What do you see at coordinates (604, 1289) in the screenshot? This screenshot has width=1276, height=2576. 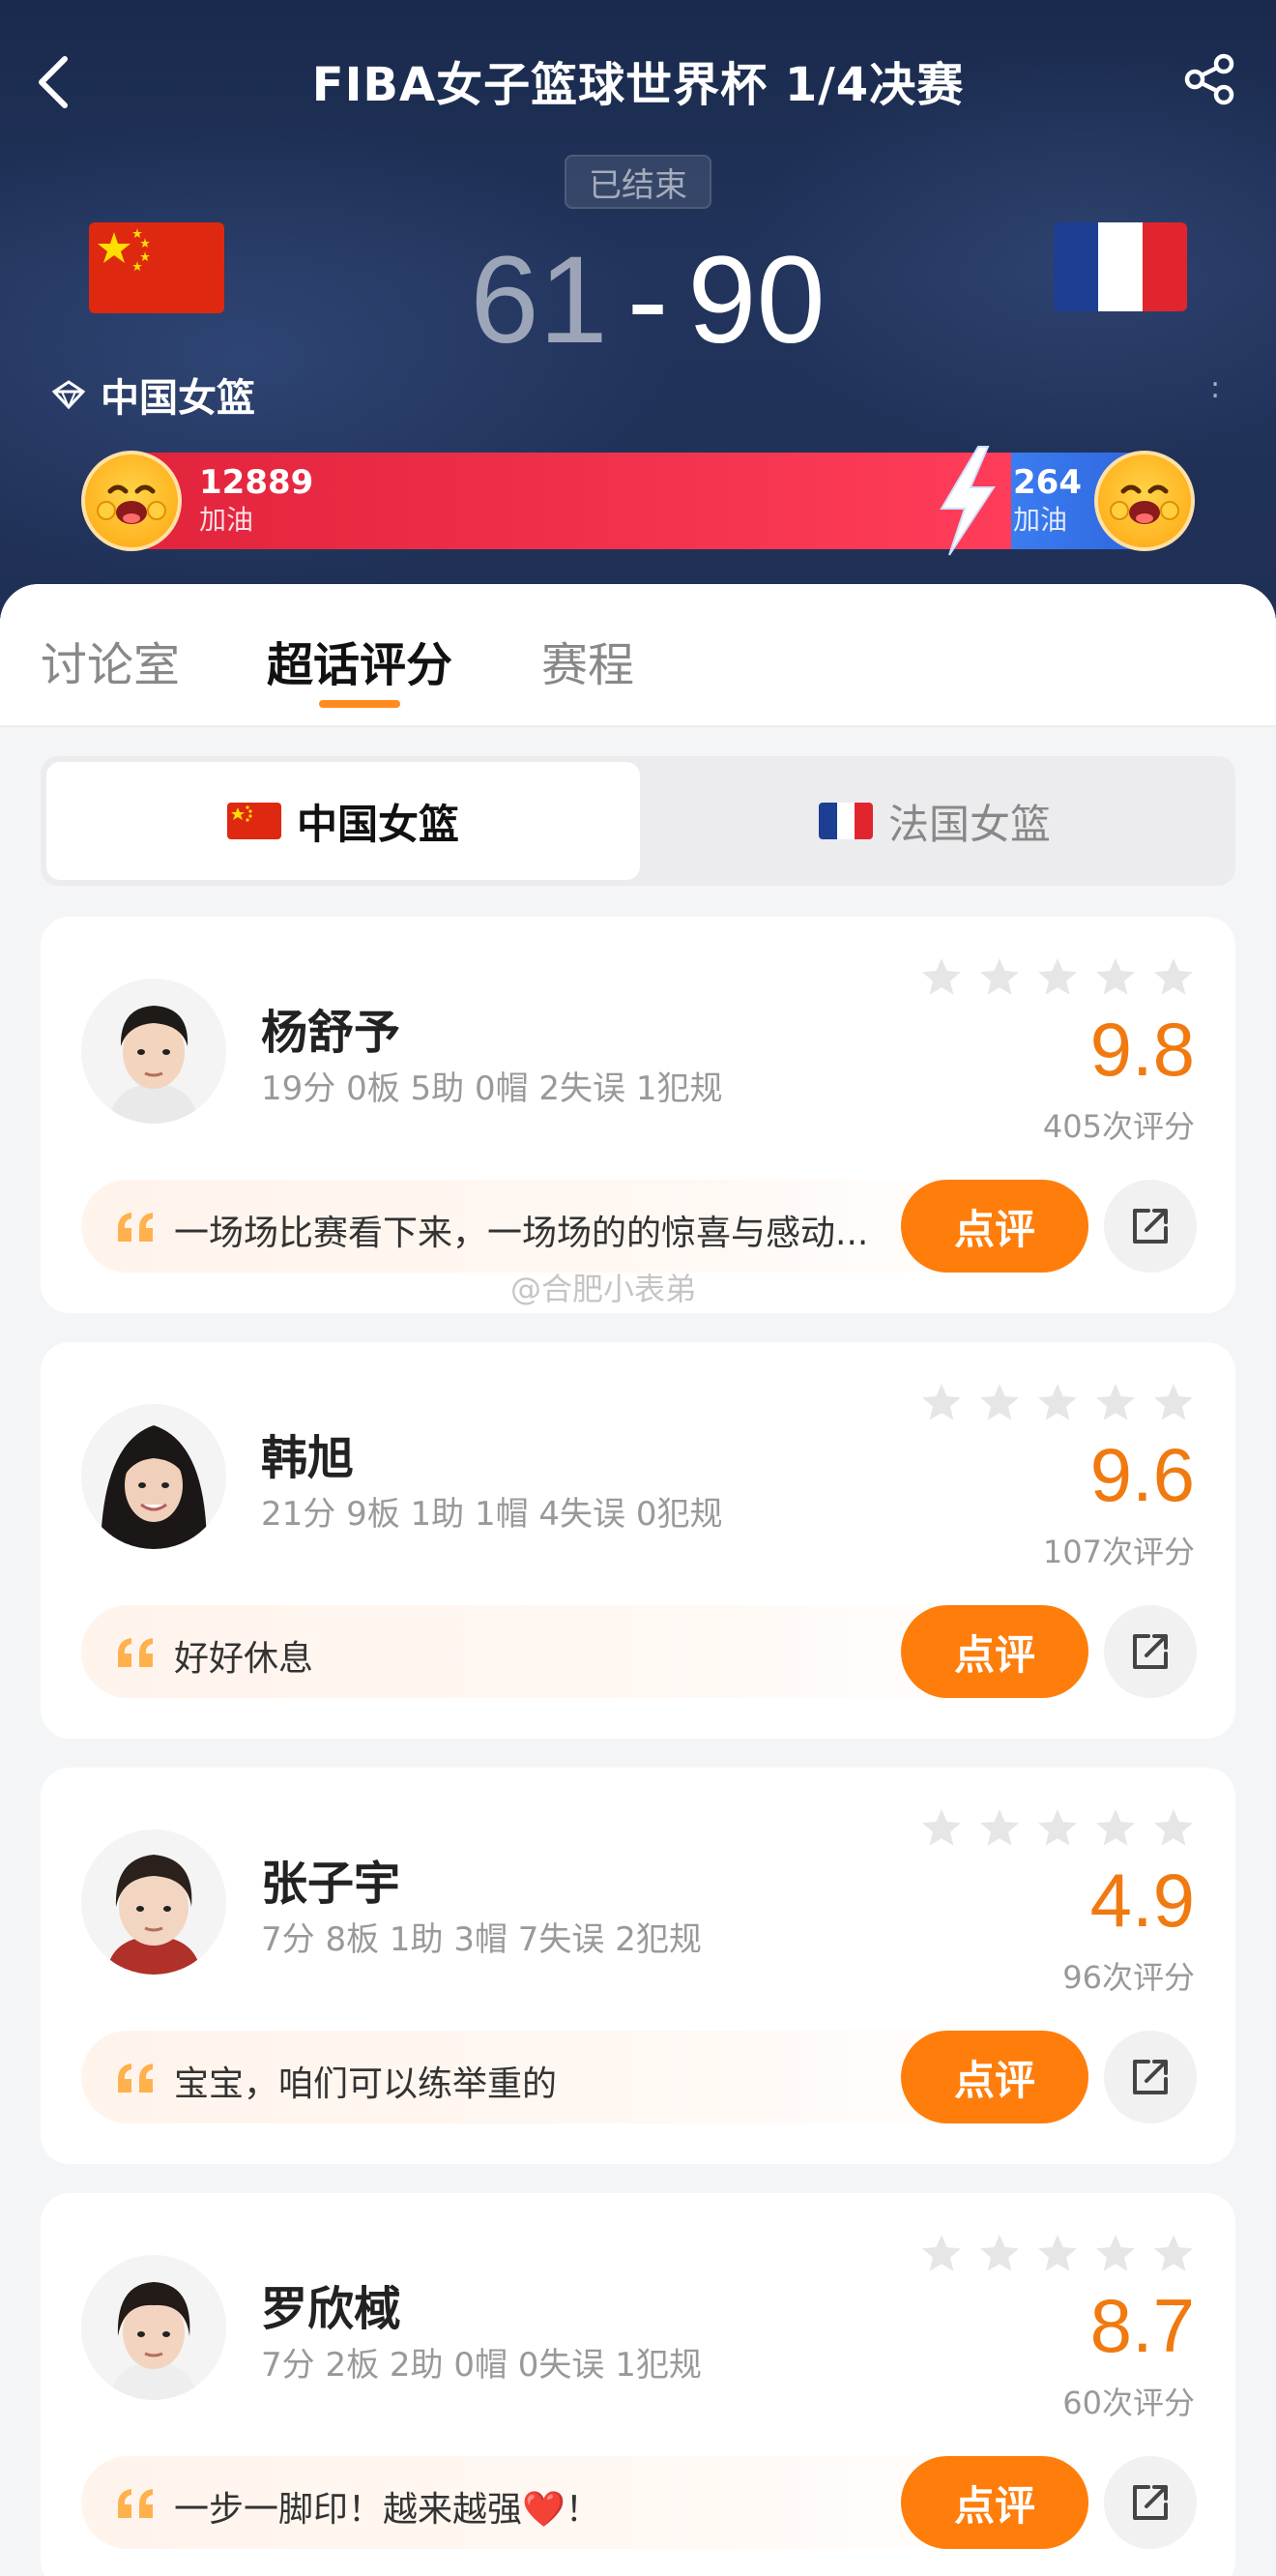 I see `watermark: @合肥小表弟` at bounding box center [604, 1289].